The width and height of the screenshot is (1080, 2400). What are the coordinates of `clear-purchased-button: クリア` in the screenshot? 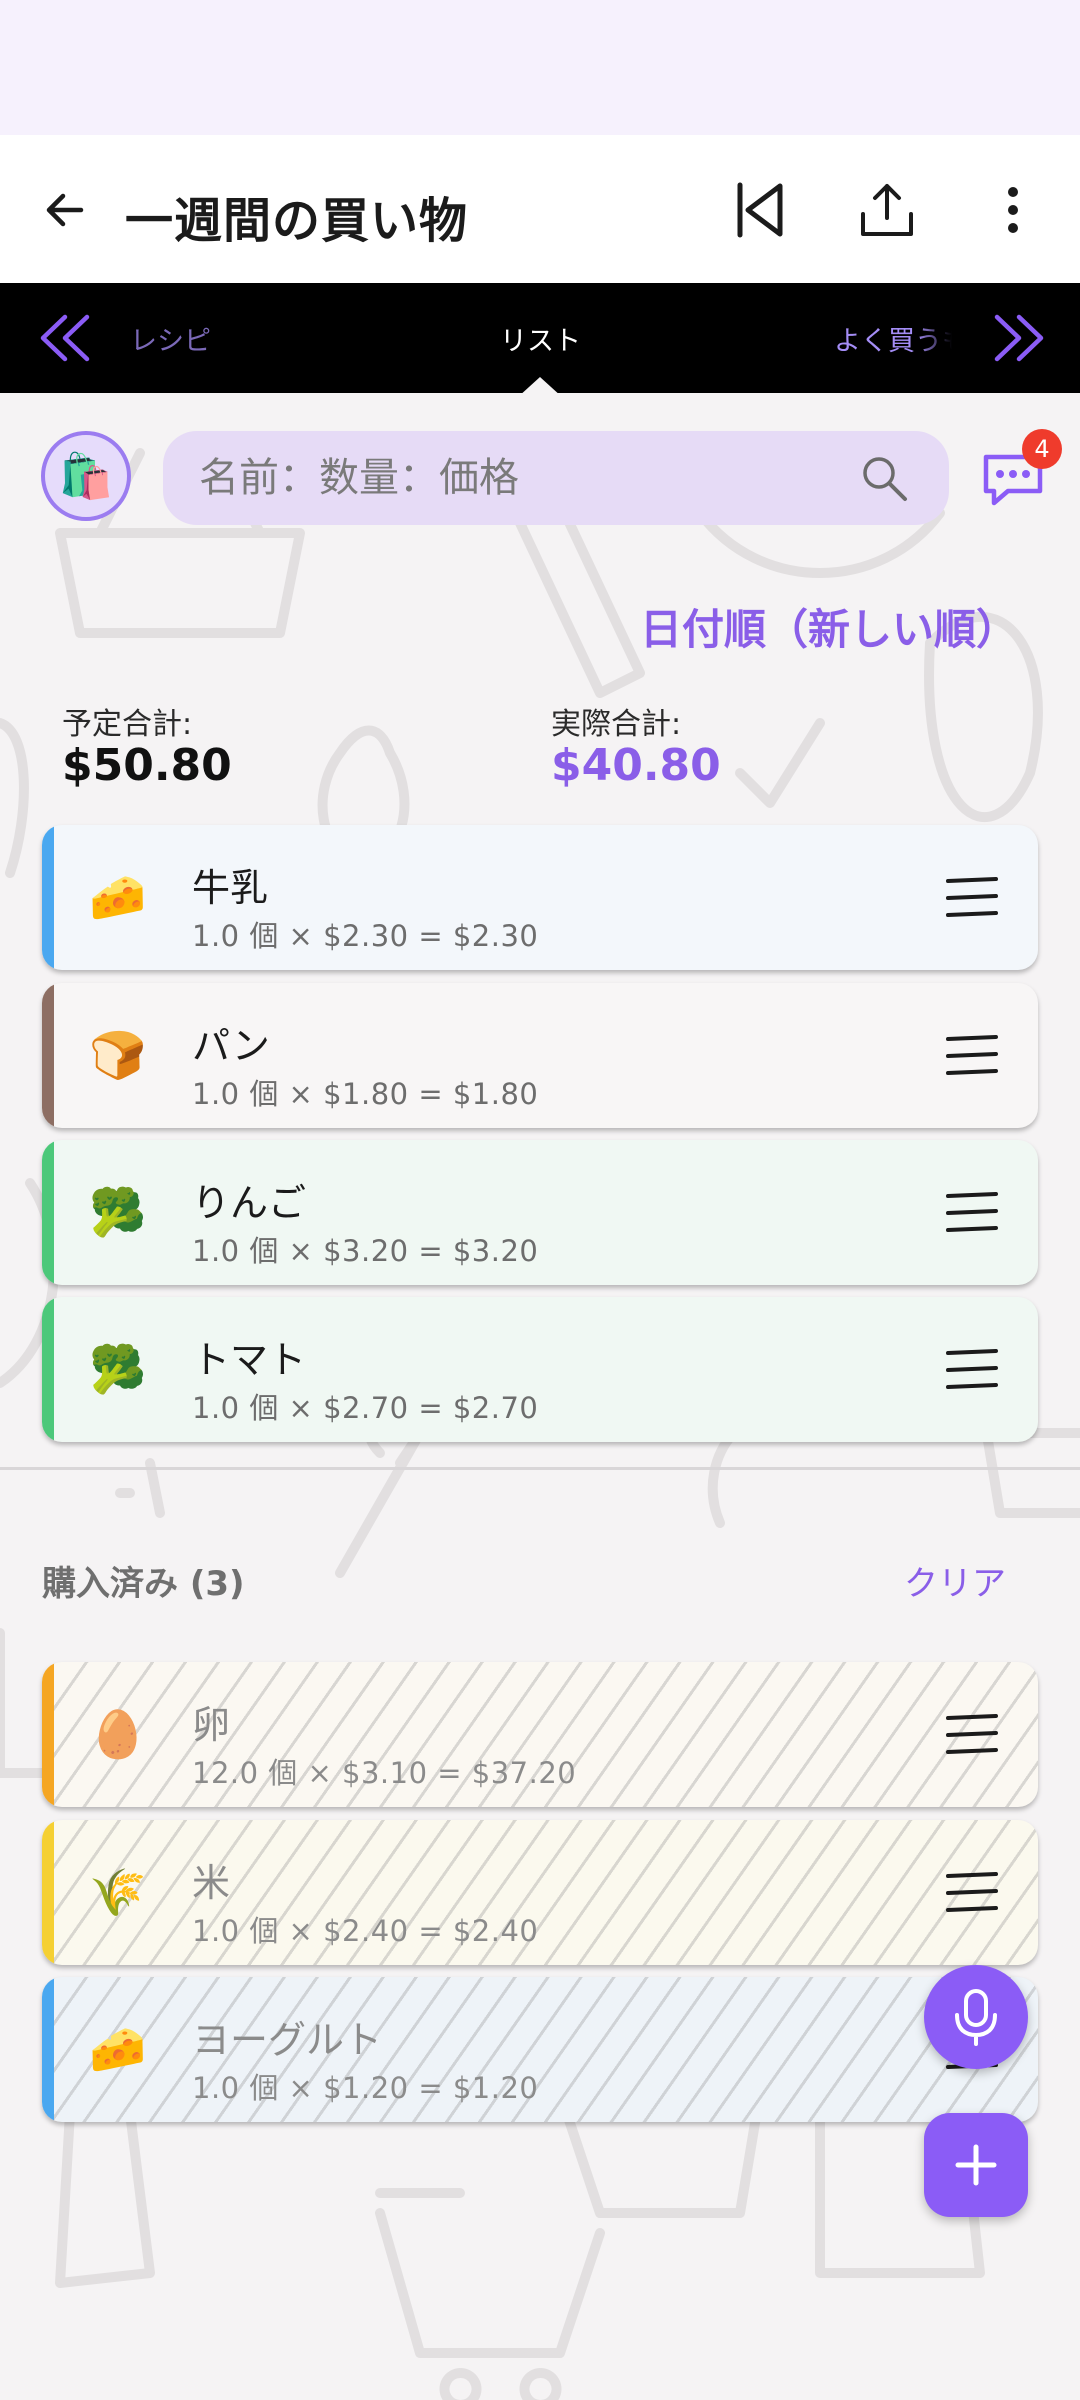 It's located at (955, 1580).